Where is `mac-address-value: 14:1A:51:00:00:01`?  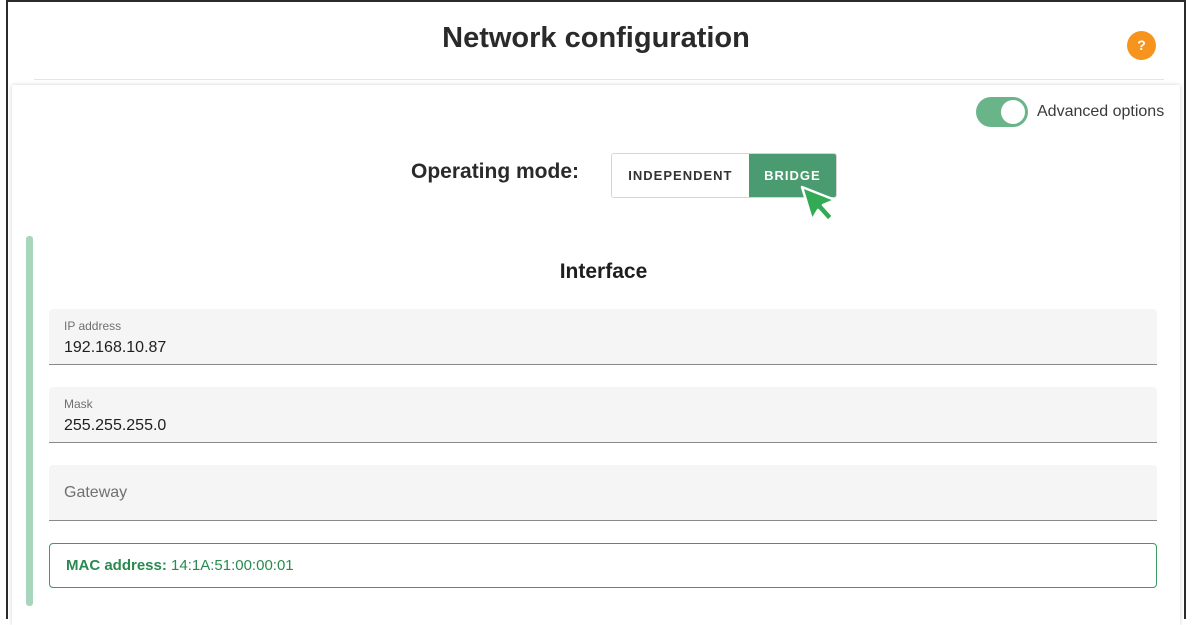 mac-address-value: 14:1A:51:00:00:01 is located at coordinates (232, 565).